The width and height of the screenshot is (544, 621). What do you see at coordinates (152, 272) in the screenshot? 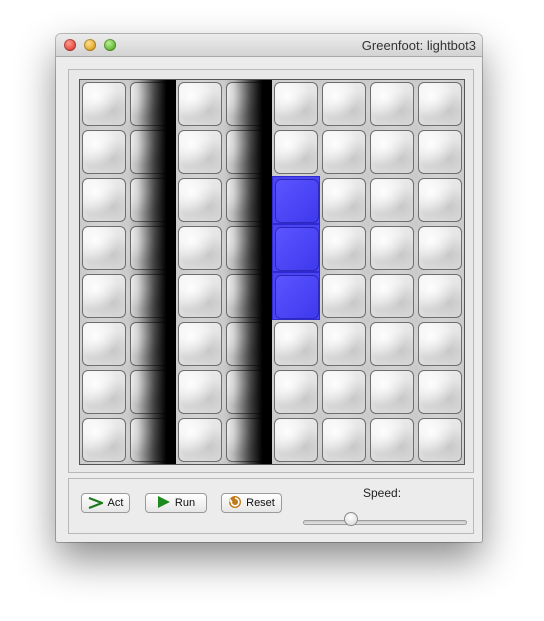
I see `wall-column` at bounding box center [152, 272].